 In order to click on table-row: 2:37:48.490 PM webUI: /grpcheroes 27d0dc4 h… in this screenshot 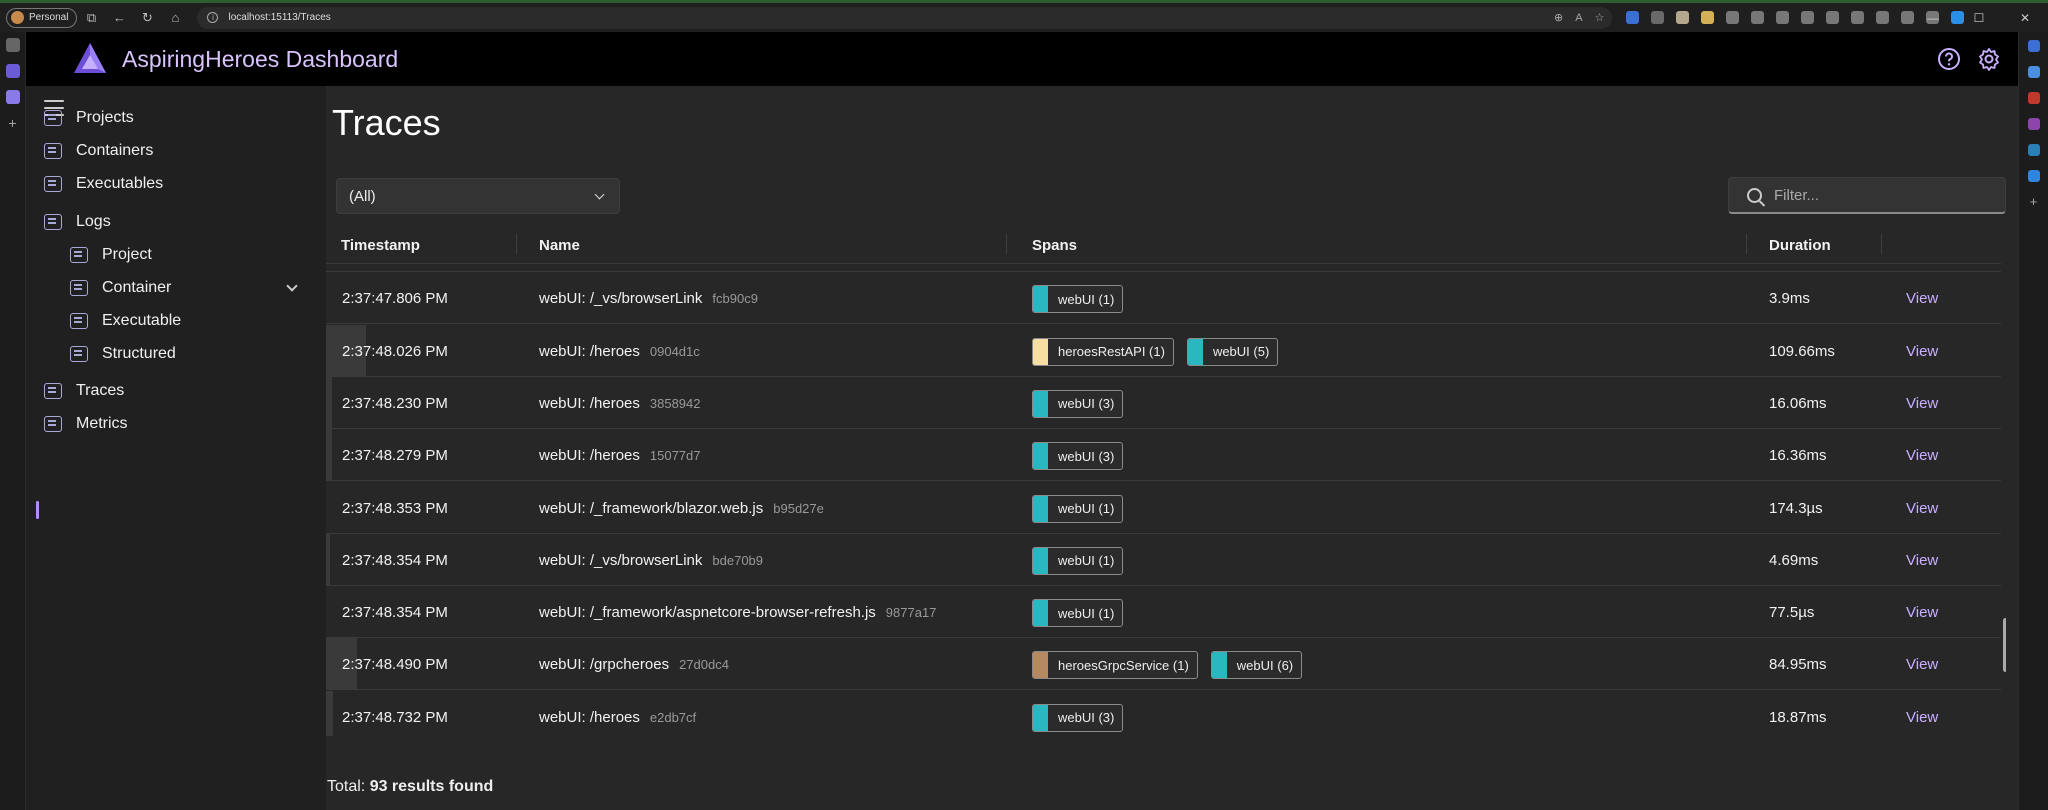, I will do `click(1163, 664)`.